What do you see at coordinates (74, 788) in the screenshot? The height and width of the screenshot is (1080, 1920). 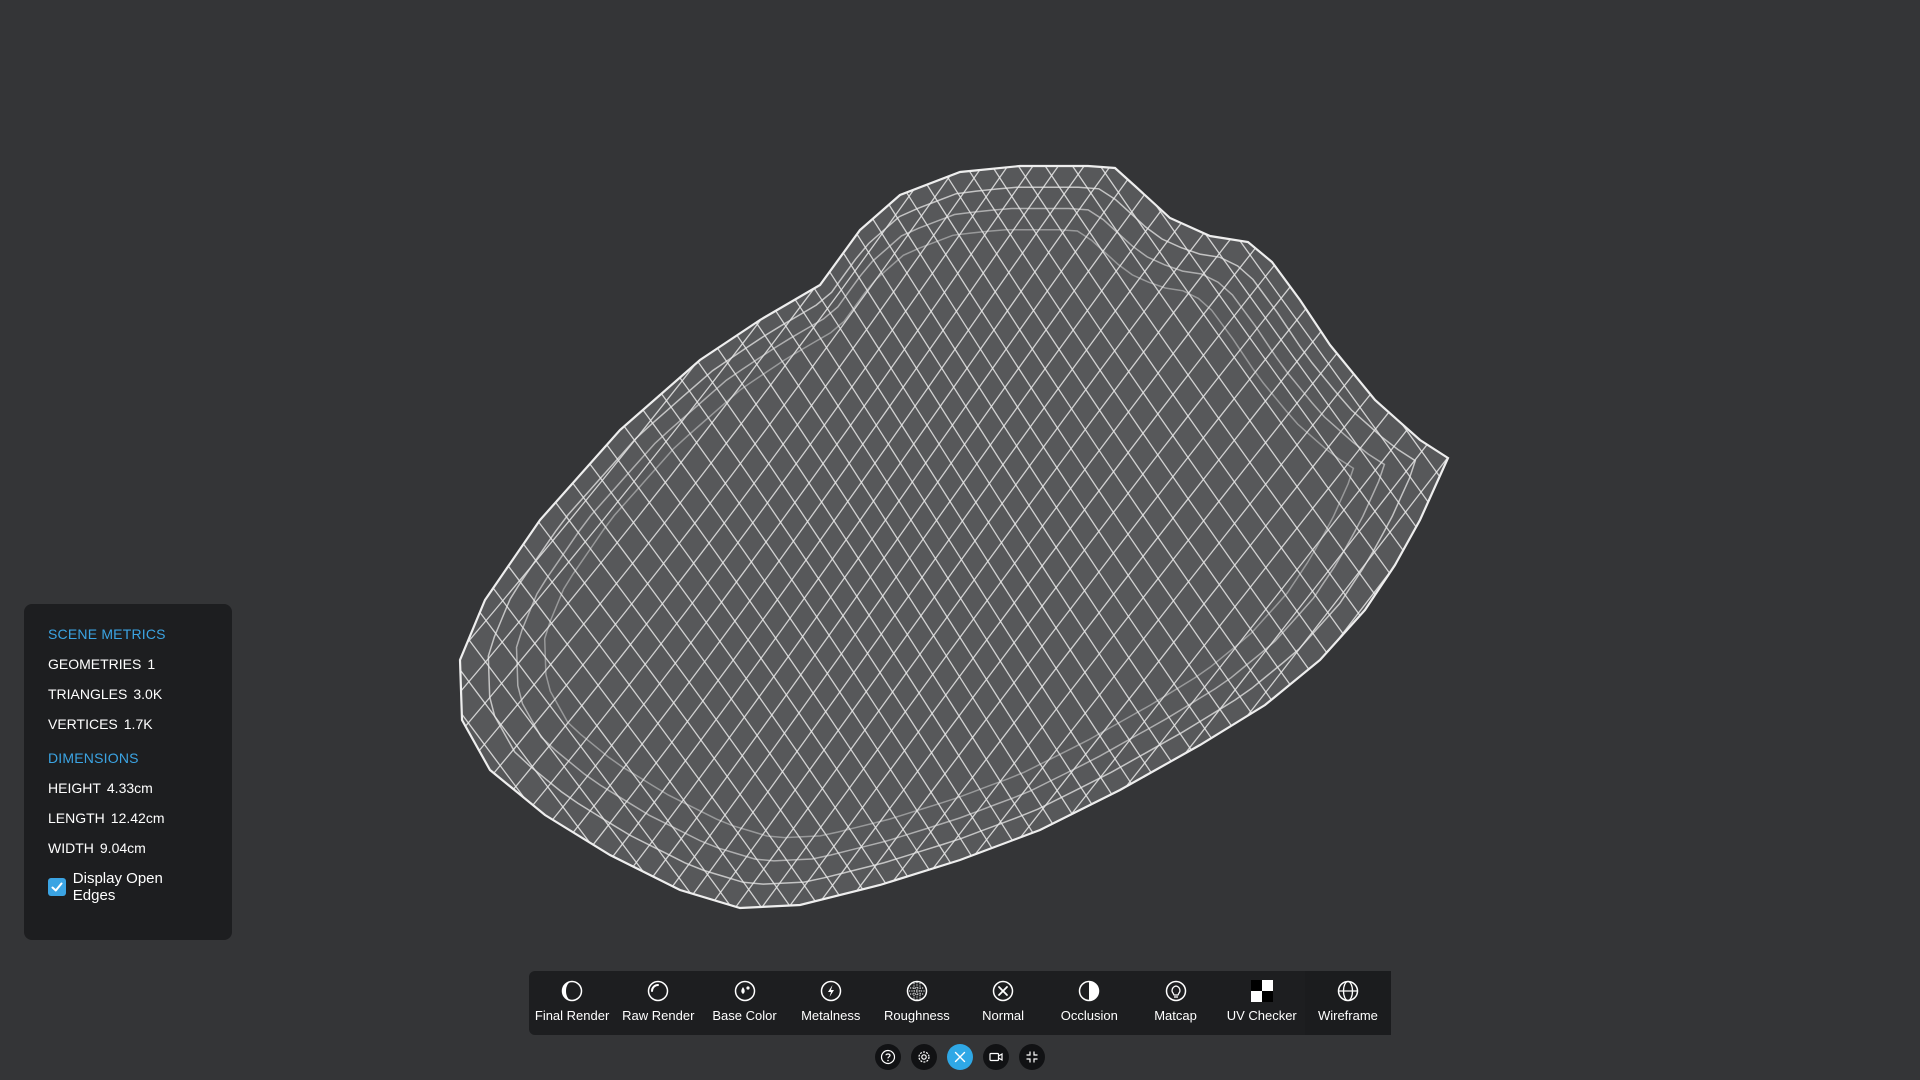 I see `height-label: HEIGHT` at bounding box center [74, 788].